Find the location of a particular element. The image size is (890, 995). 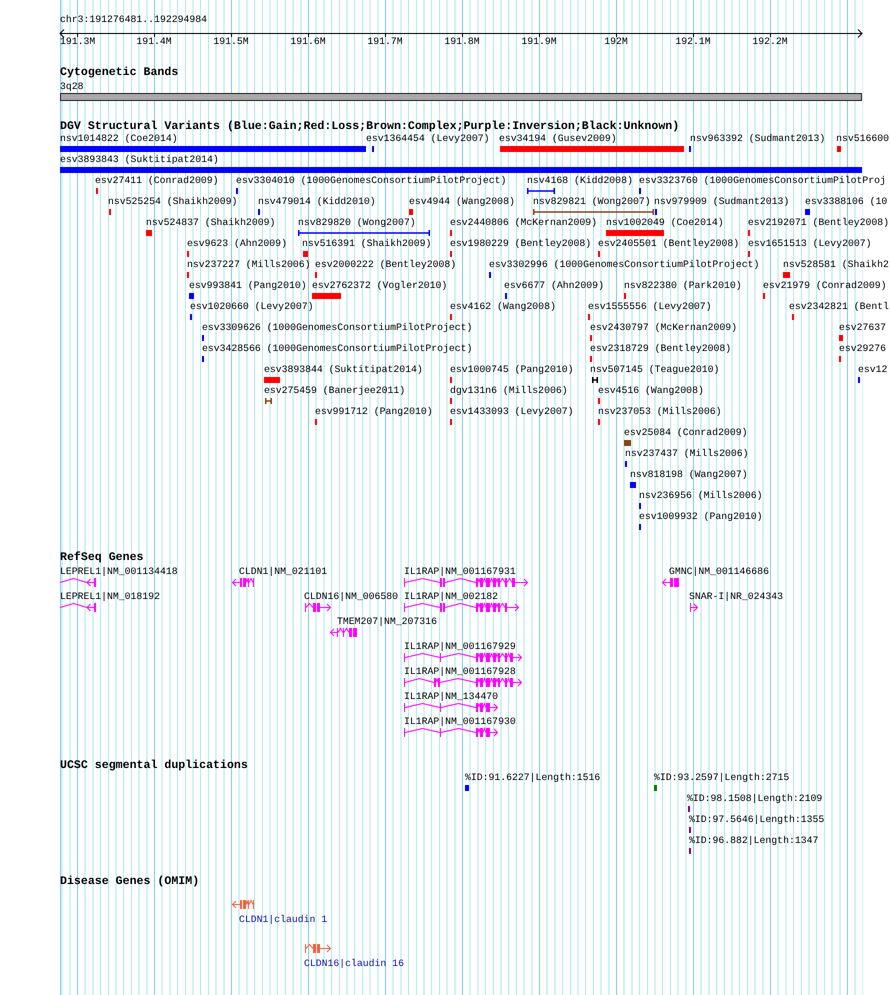

gene-label: CLDN16|NM_006580 is located at coordinates (351, 596).